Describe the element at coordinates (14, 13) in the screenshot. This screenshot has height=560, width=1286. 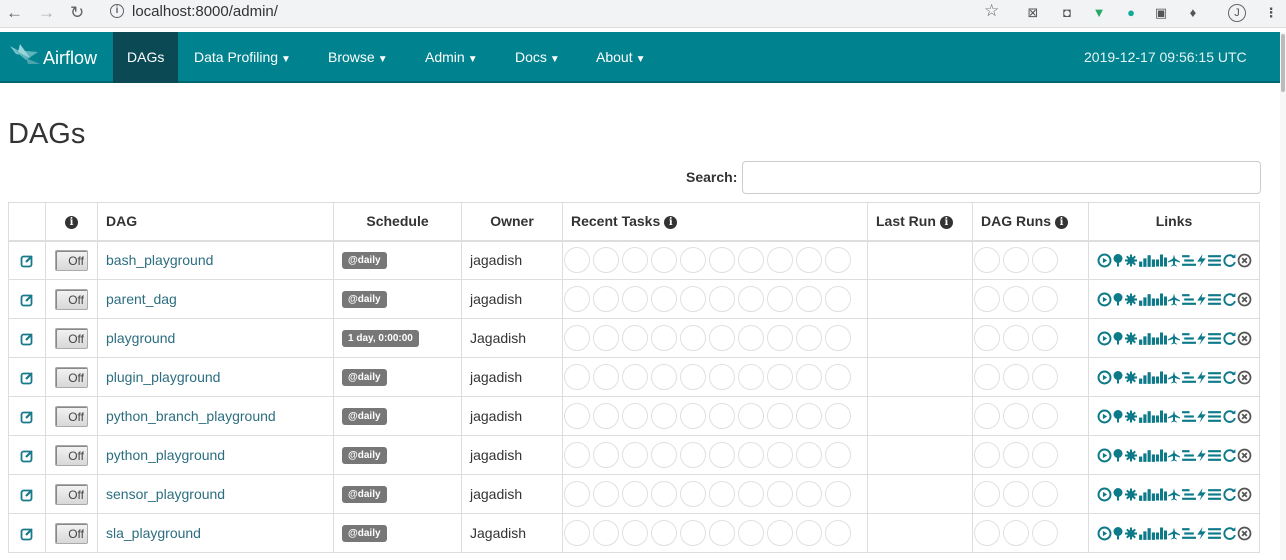
I see `back-icon: ←` at that location.